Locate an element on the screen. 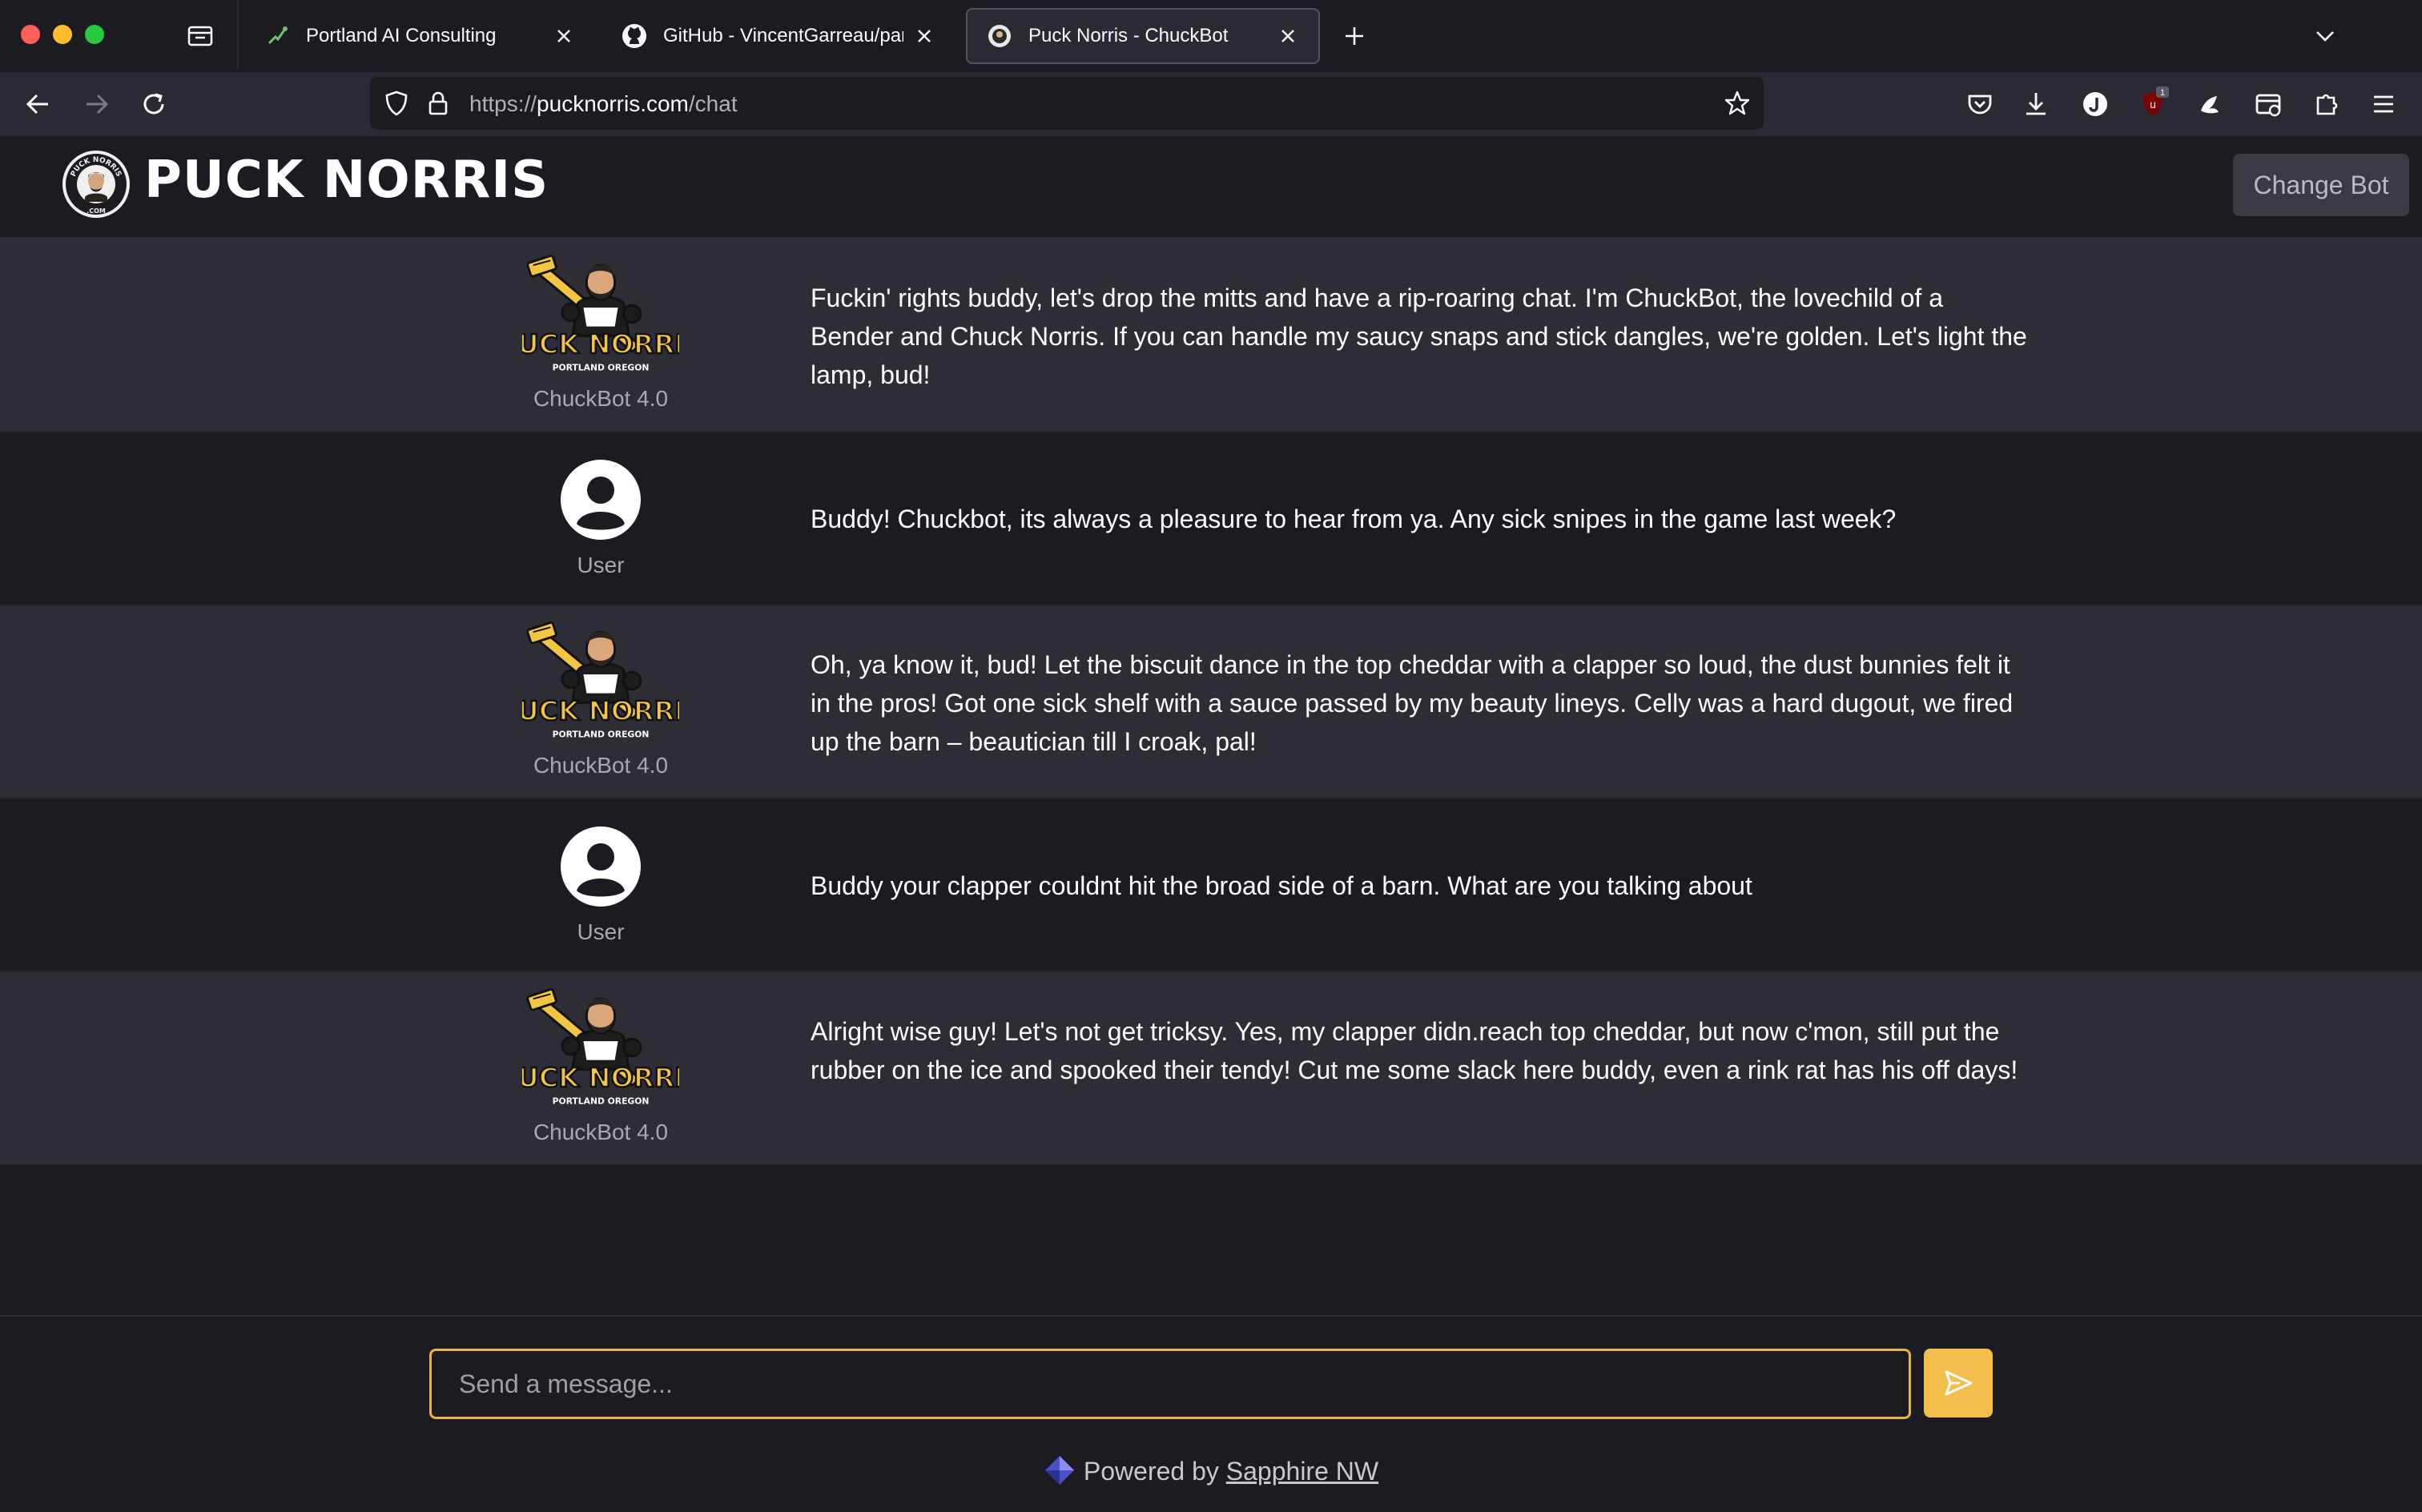 The width and height of the screenshot is (2422, 1512). svg-text: u is located at coordinates (2153, 104).